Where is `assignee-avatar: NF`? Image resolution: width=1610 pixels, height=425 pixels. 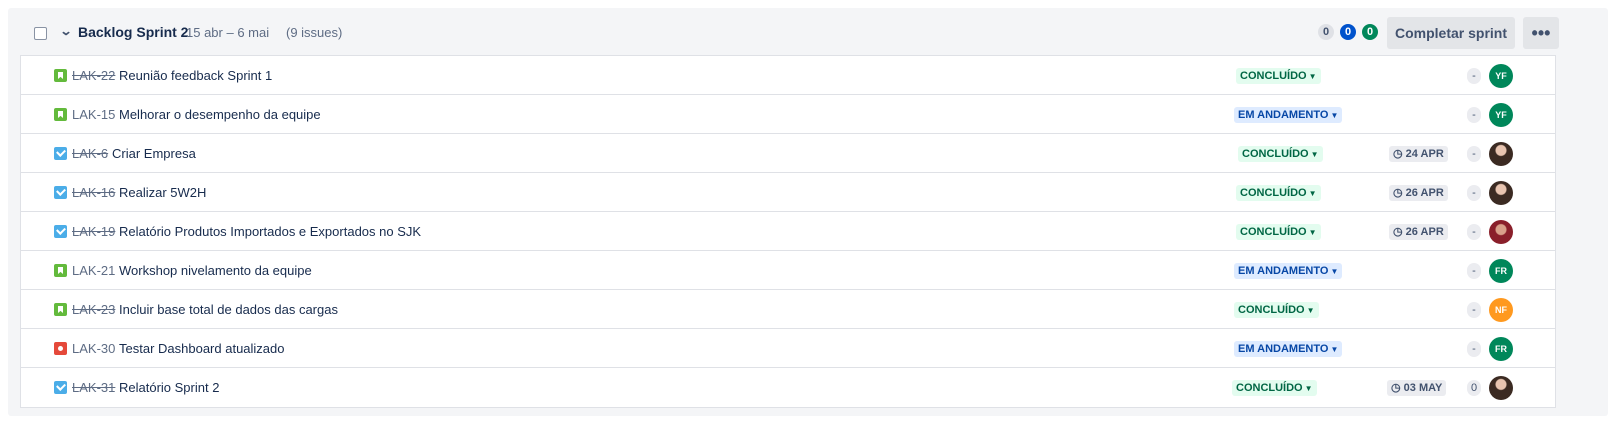 assignee-avatar: NF is located at coordinates (1501, 310).